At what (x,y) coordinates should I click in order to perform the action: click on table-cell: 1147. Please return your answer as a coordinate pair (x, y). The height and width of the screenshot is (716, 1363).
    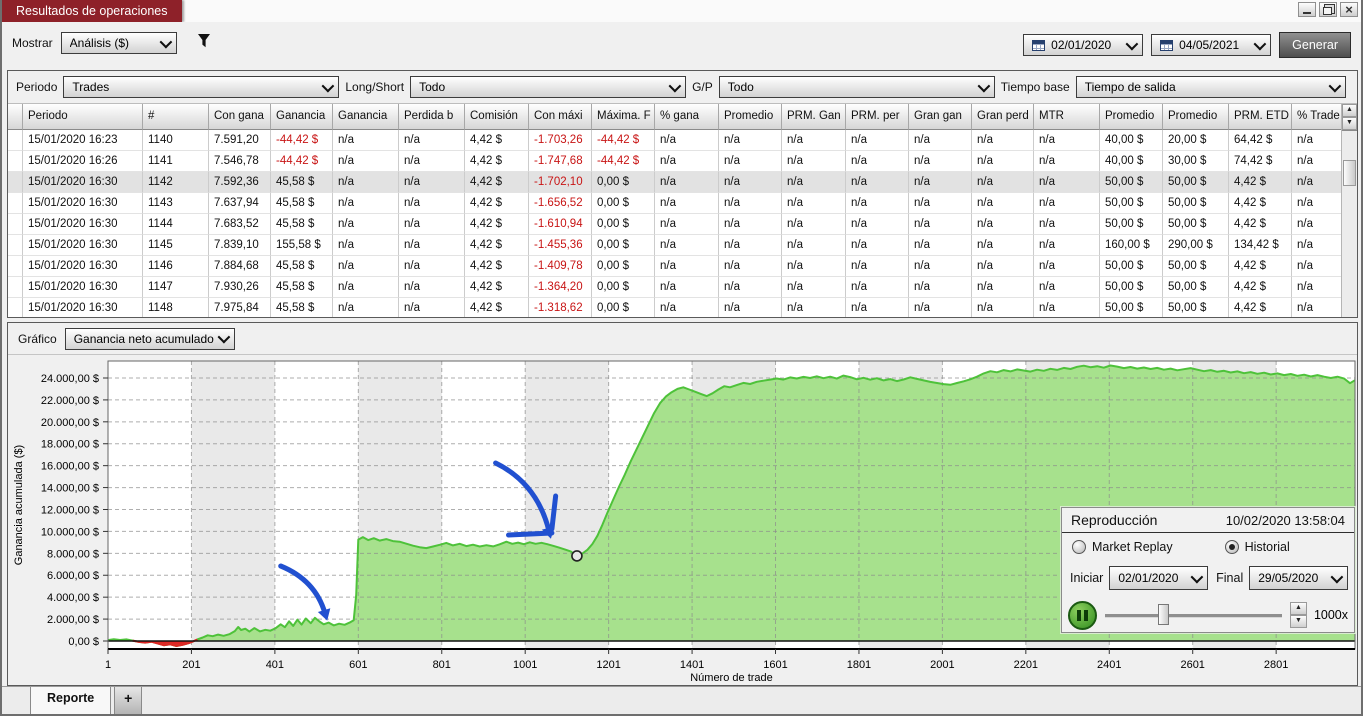
    Looking at the image, I should click on (176, 287).